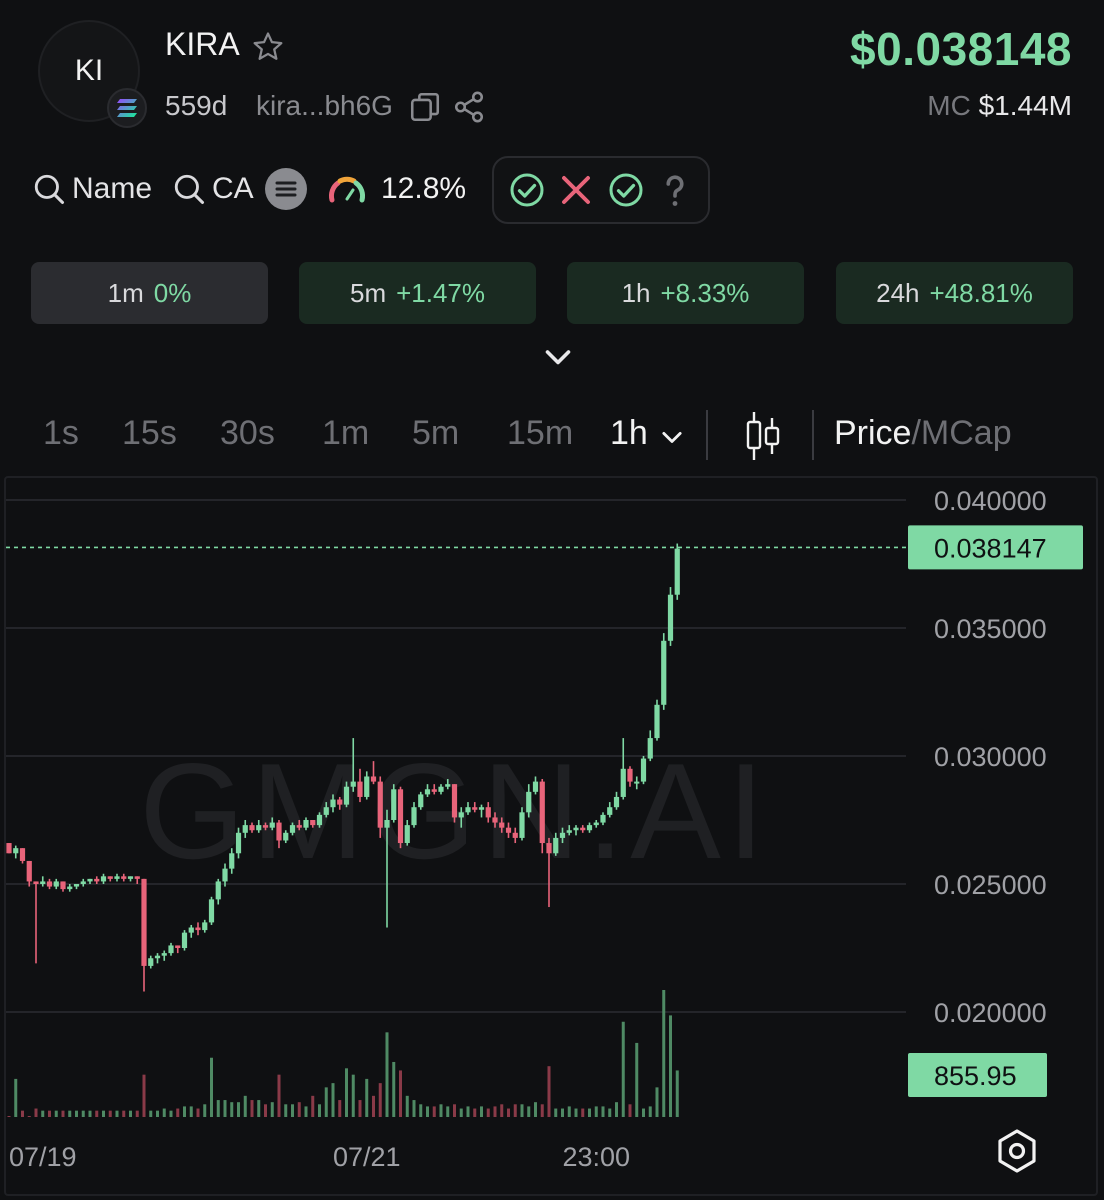 This screenshot has height=1200, width=1104. What do you see at coordinates (705, 292) in the screenshot?
I see `stat-change: +8.33%` at bounding box center [705, 292].